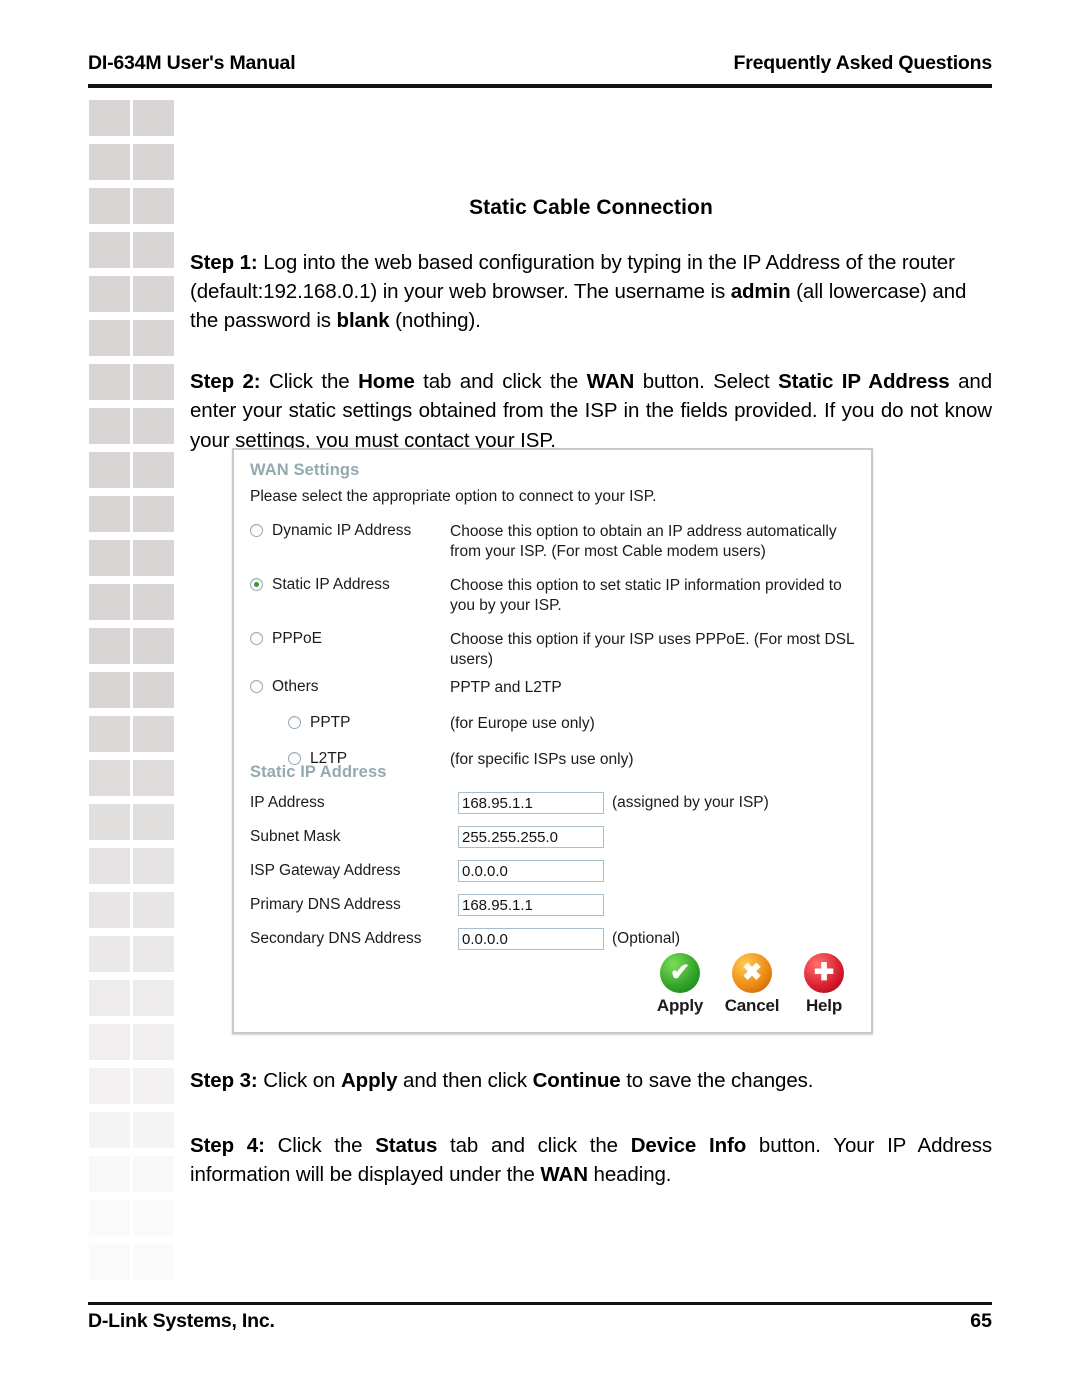 The image size is (1080, 1397). I want to click on wan-option-label: Others, so click(295, 686).